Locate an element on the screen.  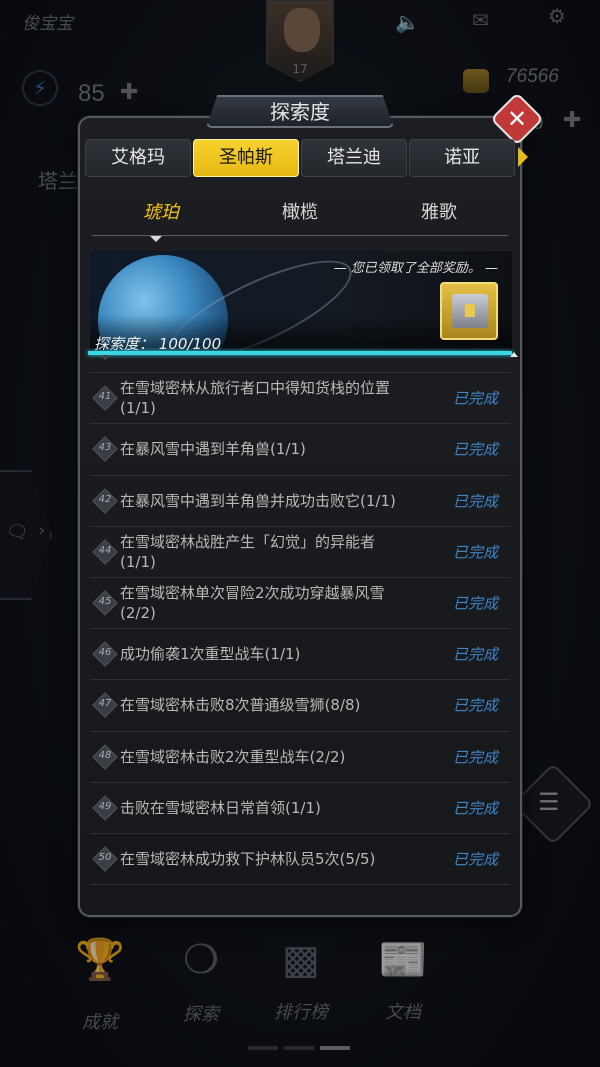
task-row: 48 在雪域密林击败2次重型战车(2/2) 已完成 is located at coordinates (300, 757).